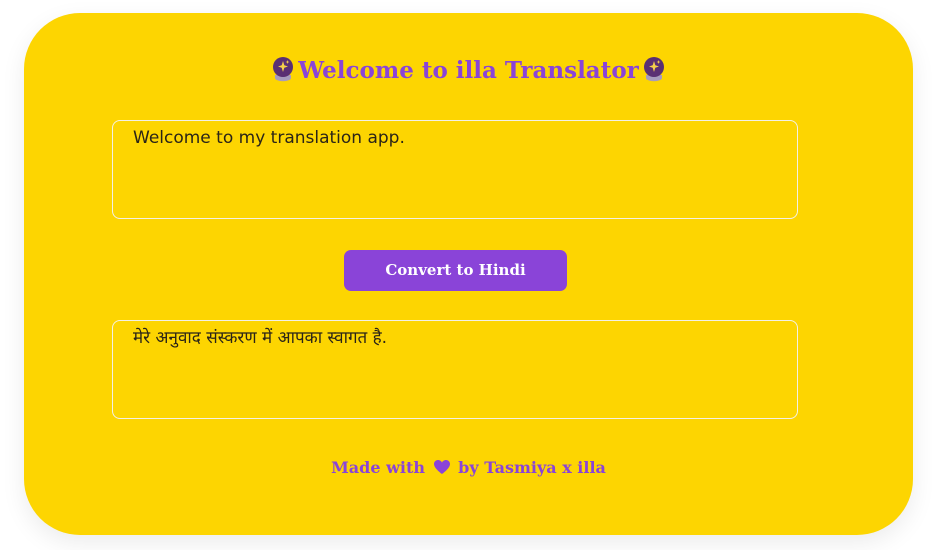  Describe the element at coordinates (455, 270) in the screenshot. I see `convert-to-hindi-button: Convert to Hindi` at that location.